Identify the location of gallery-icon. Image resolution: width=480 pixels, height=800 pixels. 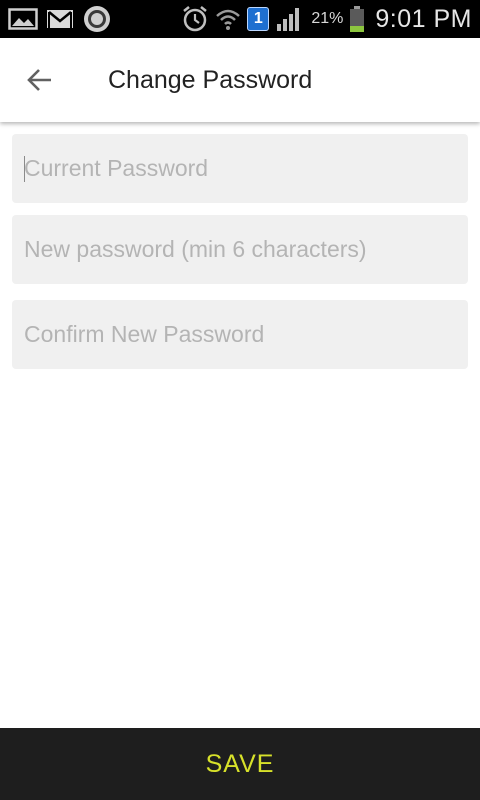
(23, 19).